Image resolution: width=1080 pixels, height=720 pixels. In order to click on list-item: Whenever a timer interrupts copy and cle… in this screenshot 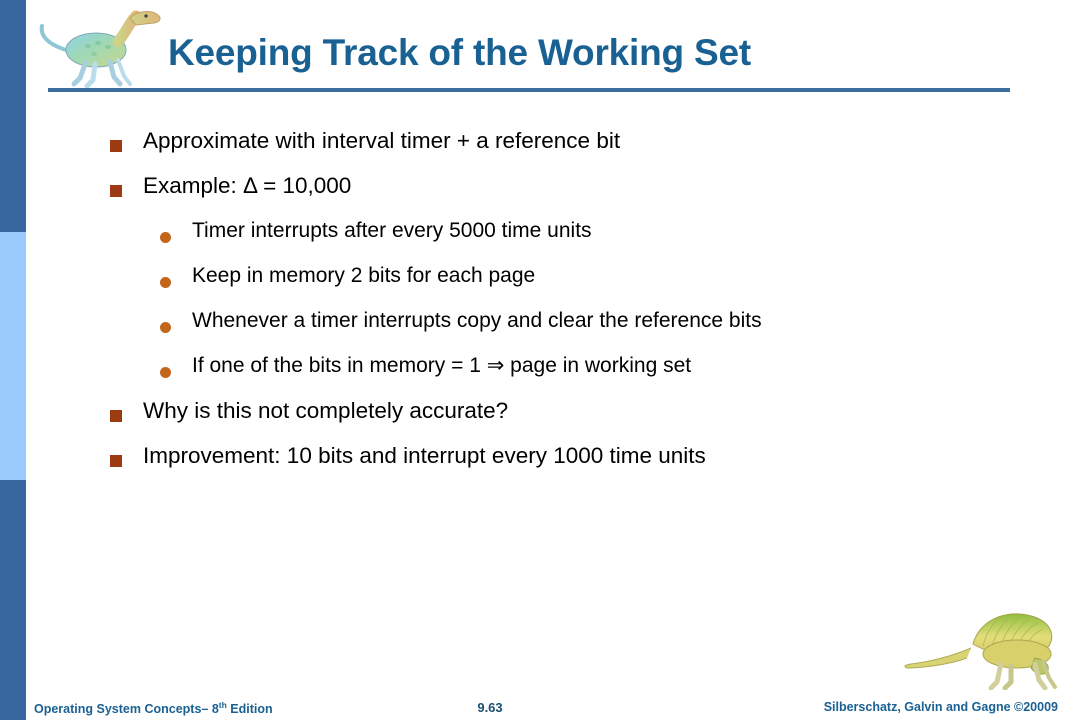, I will do `click(540, 330)`.